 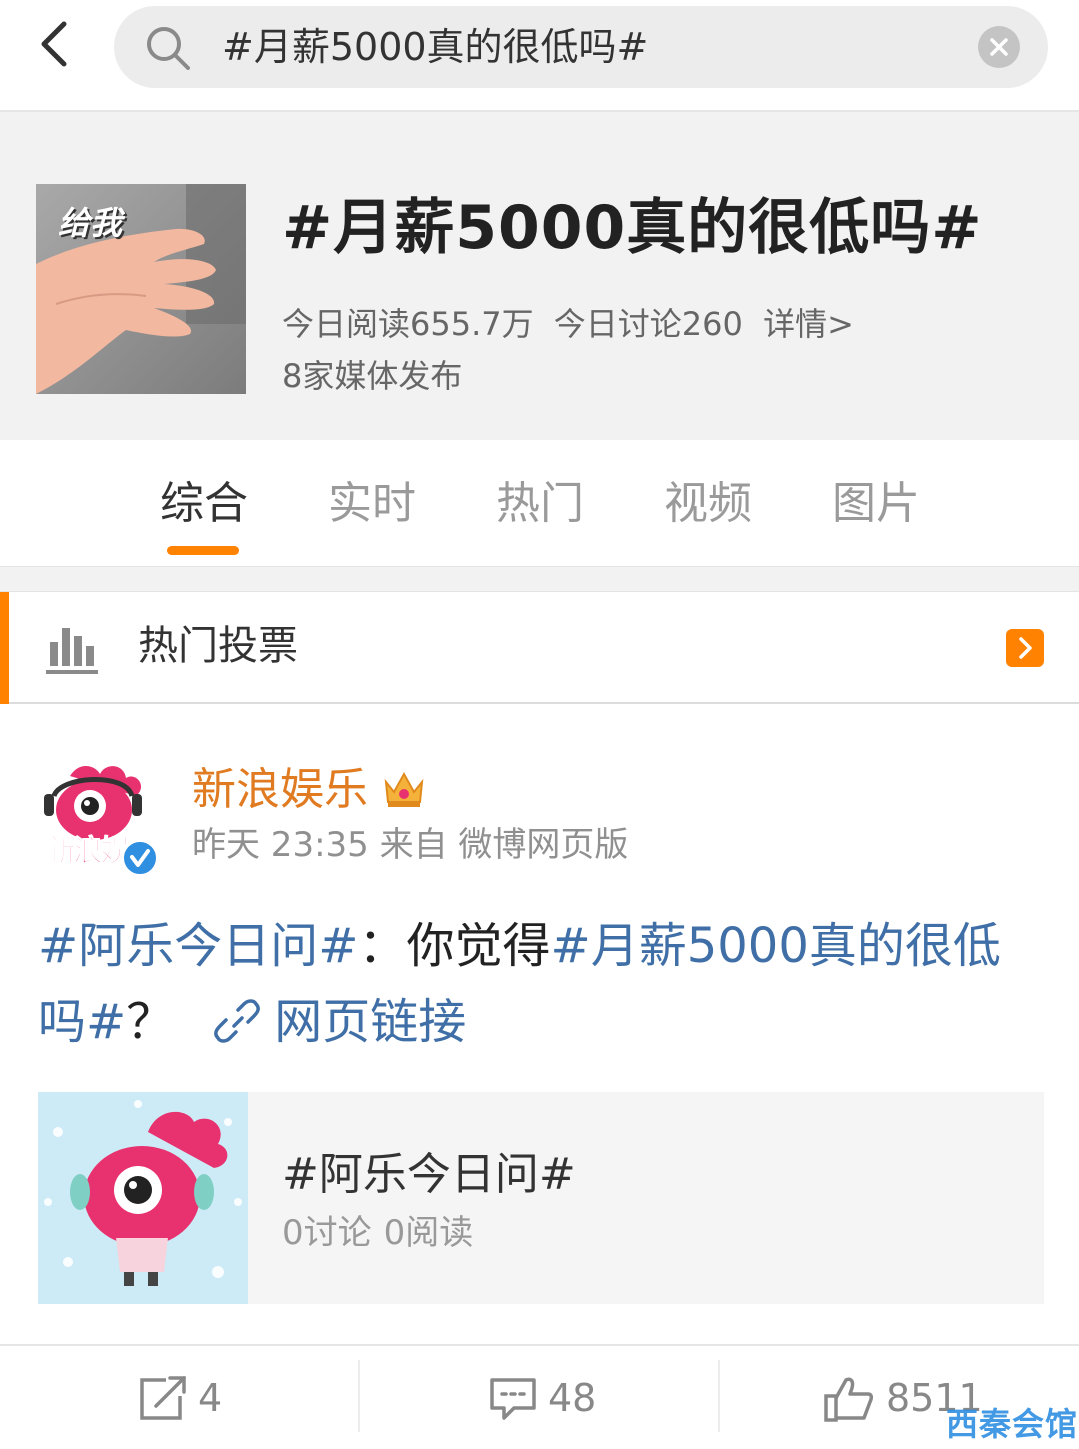 What do you see at coordinates (327, 1233) in the screenshot?
I see `card-discussions: 0讨论` at bounding box center [327, 1233].